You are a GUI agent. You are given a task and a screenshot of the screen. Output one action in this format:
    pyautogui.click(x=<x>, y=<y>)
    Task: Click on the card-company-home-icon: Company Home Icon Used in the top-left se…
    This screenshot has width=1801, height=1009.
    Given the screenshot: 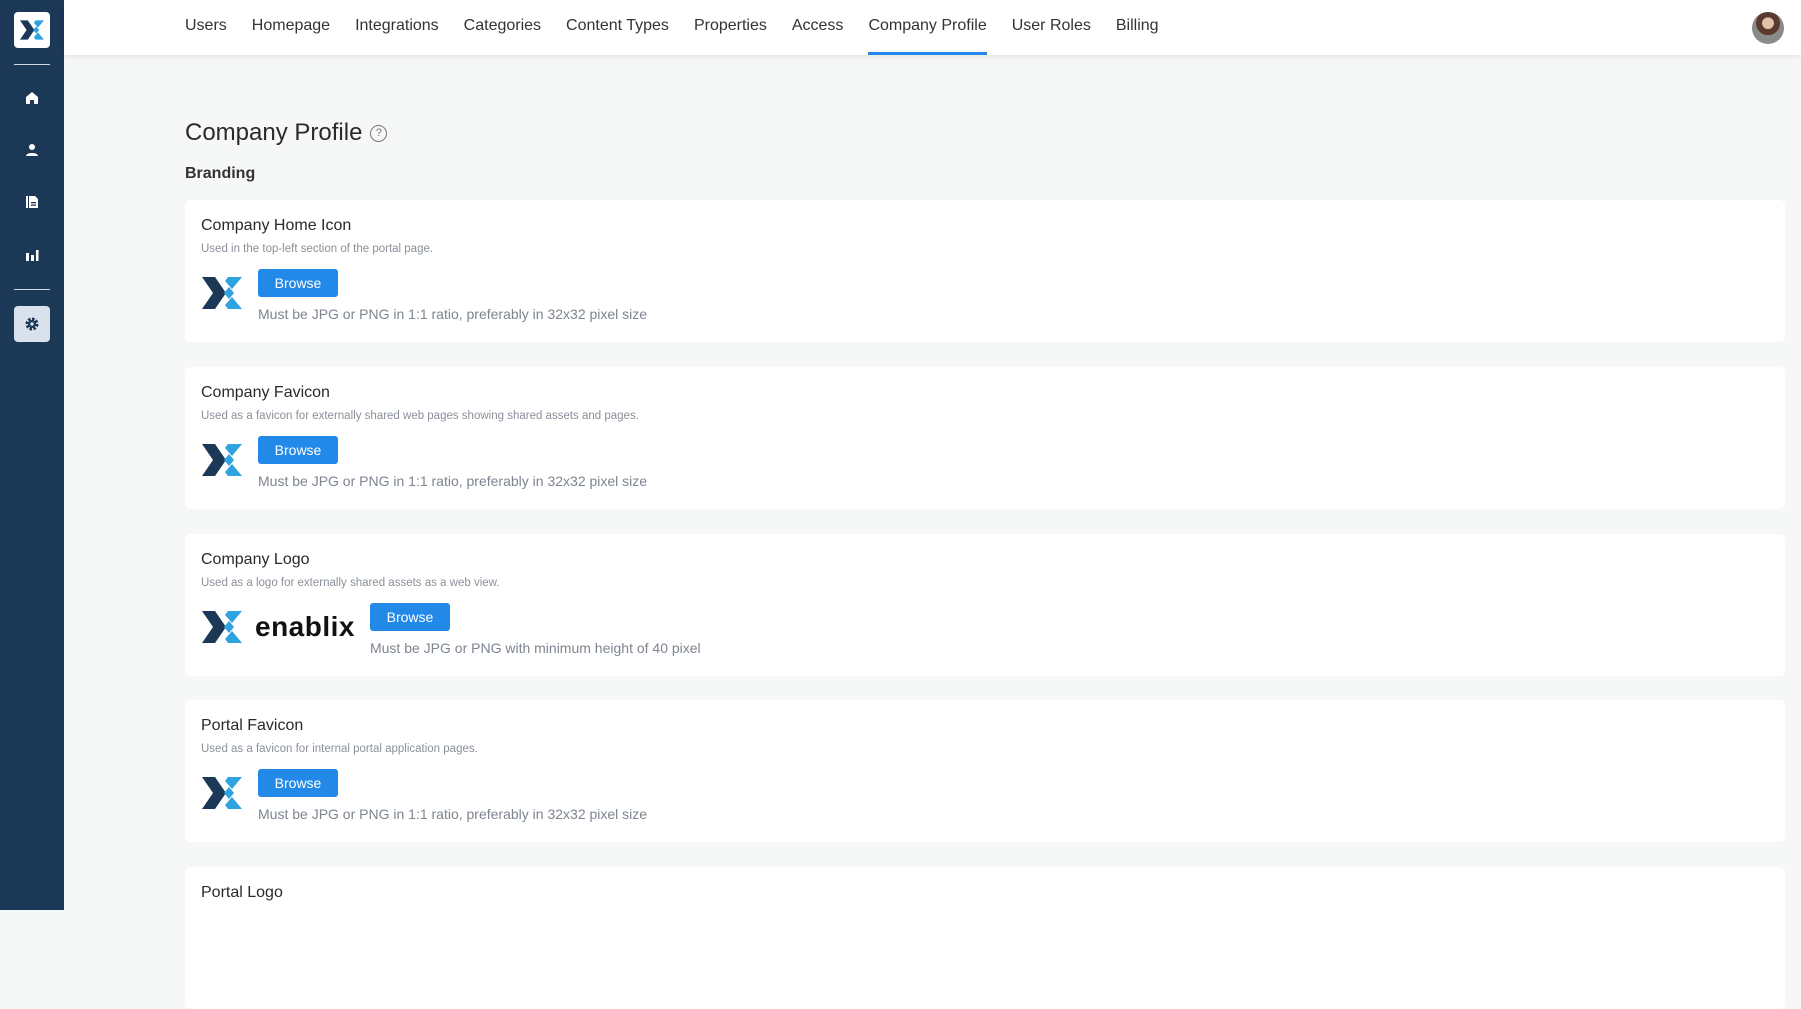 What is the action you would take?
    pyautogui.click(x=985, y=271)
    